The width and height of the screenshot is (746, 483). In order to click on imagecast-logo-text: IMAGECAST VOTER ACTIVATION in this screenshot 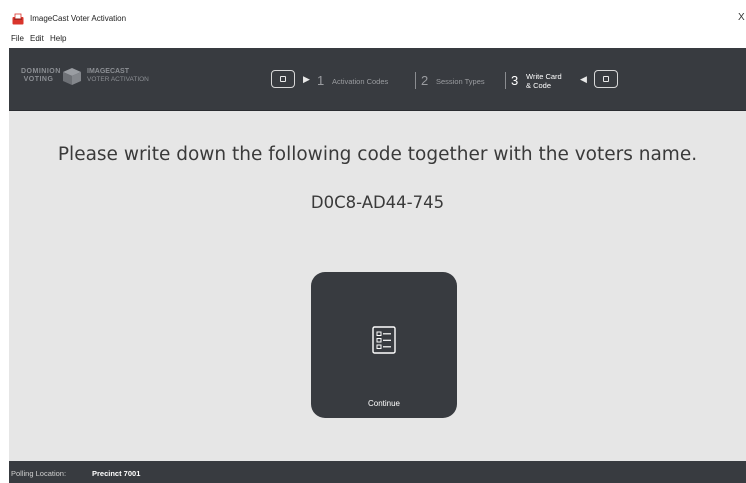, I will do `click(118, 75)`.